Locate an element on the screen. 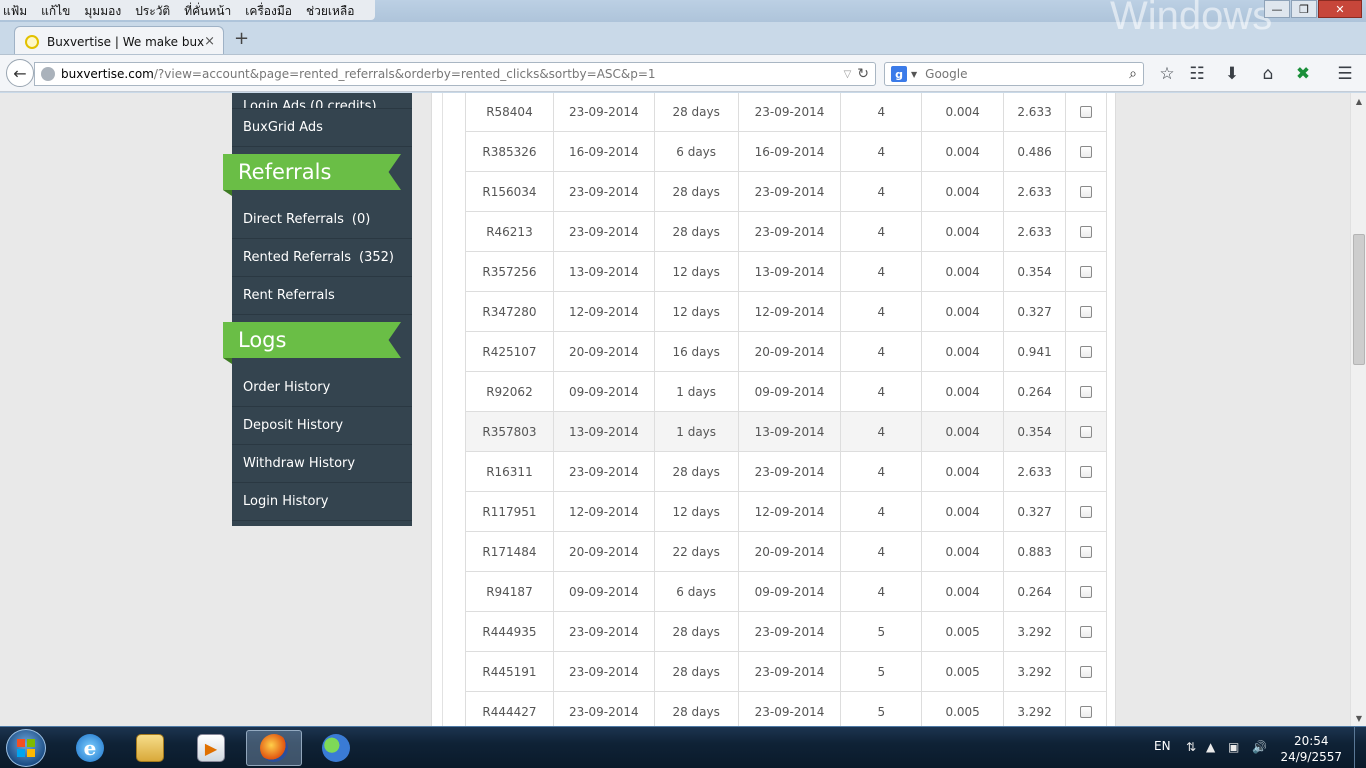  home-icon: ⌂ is located at coordinates (1268, 74).